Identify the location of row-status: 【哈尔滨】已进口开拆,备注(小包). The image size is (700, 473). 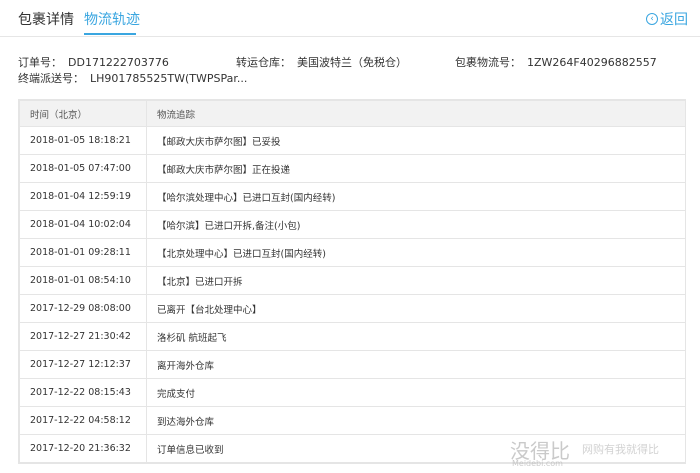
(416, 224).